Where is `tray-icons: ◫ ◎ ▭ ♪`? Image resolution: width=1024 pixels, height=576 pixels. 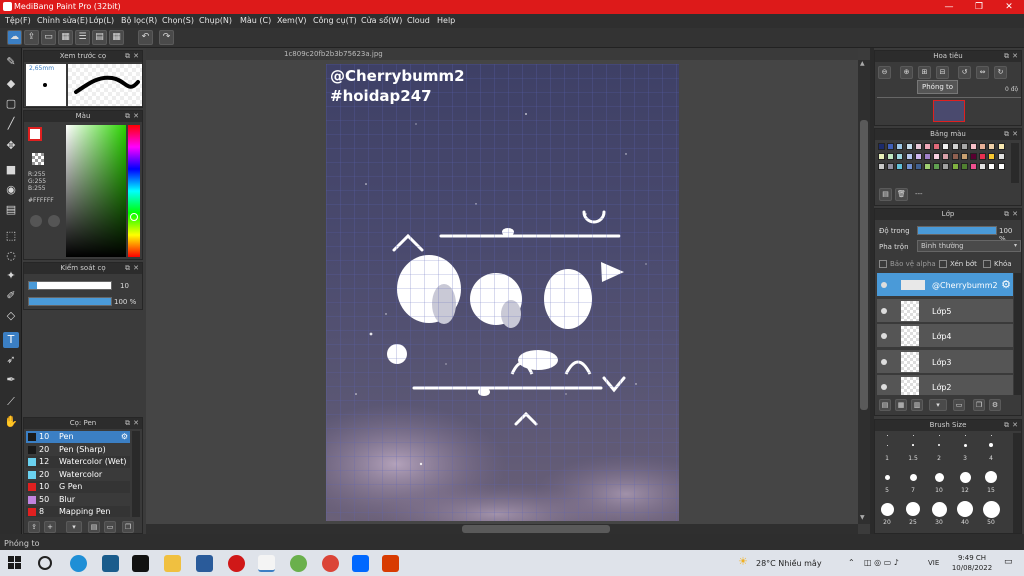
tray-icons: ◫ ◎ ▭ ♪ is located at coordinates (881, 562).